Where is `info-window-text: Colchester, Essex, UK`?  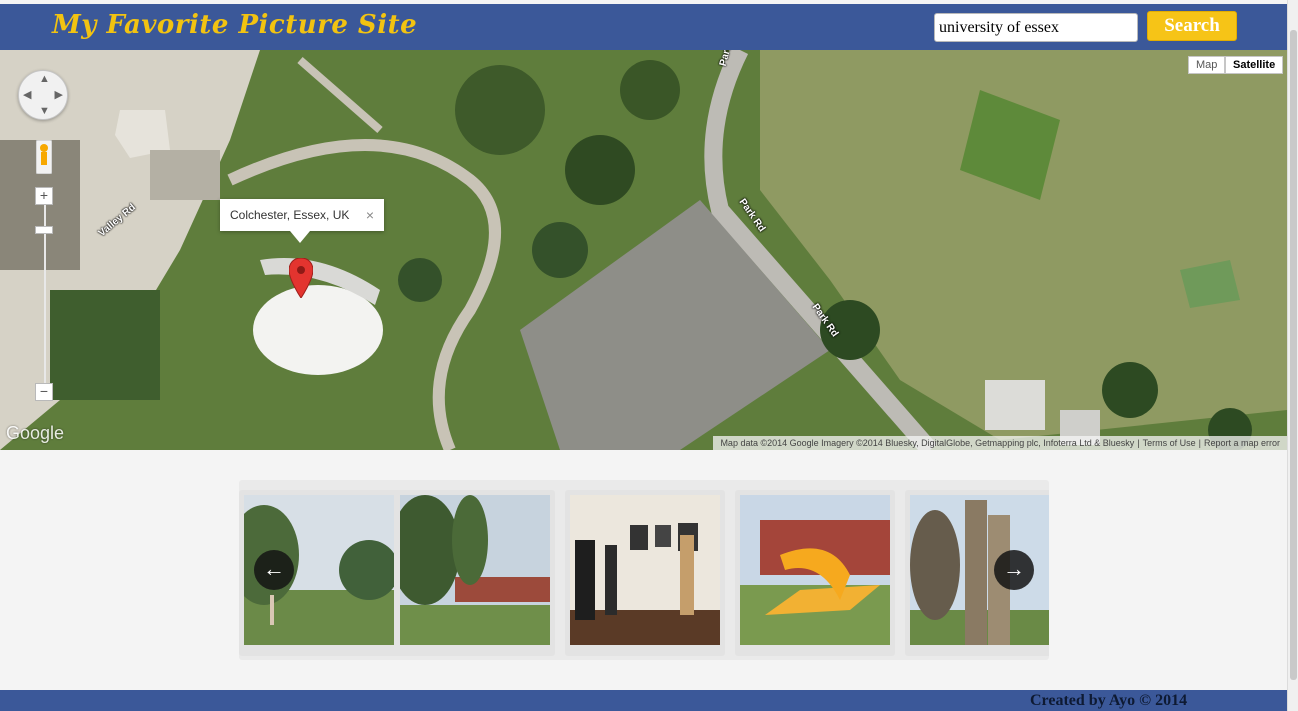
info-window-text: Colchester, Essex, UK is located at coordinates (290, 215).